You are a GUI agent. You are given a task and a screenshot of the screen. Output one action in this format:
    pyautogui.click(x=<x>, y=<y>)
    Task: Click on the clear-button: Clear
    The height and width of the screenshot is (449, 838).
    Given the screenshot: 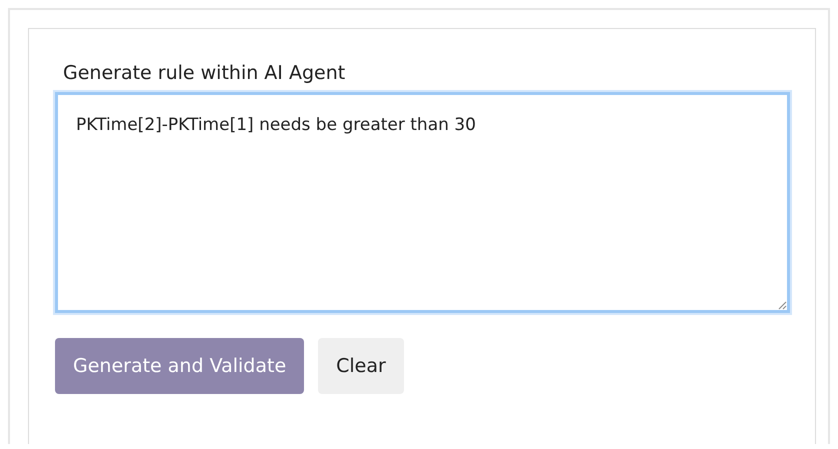 What is the action you would take?
    pyautogui.click(x=361, y=366)
    